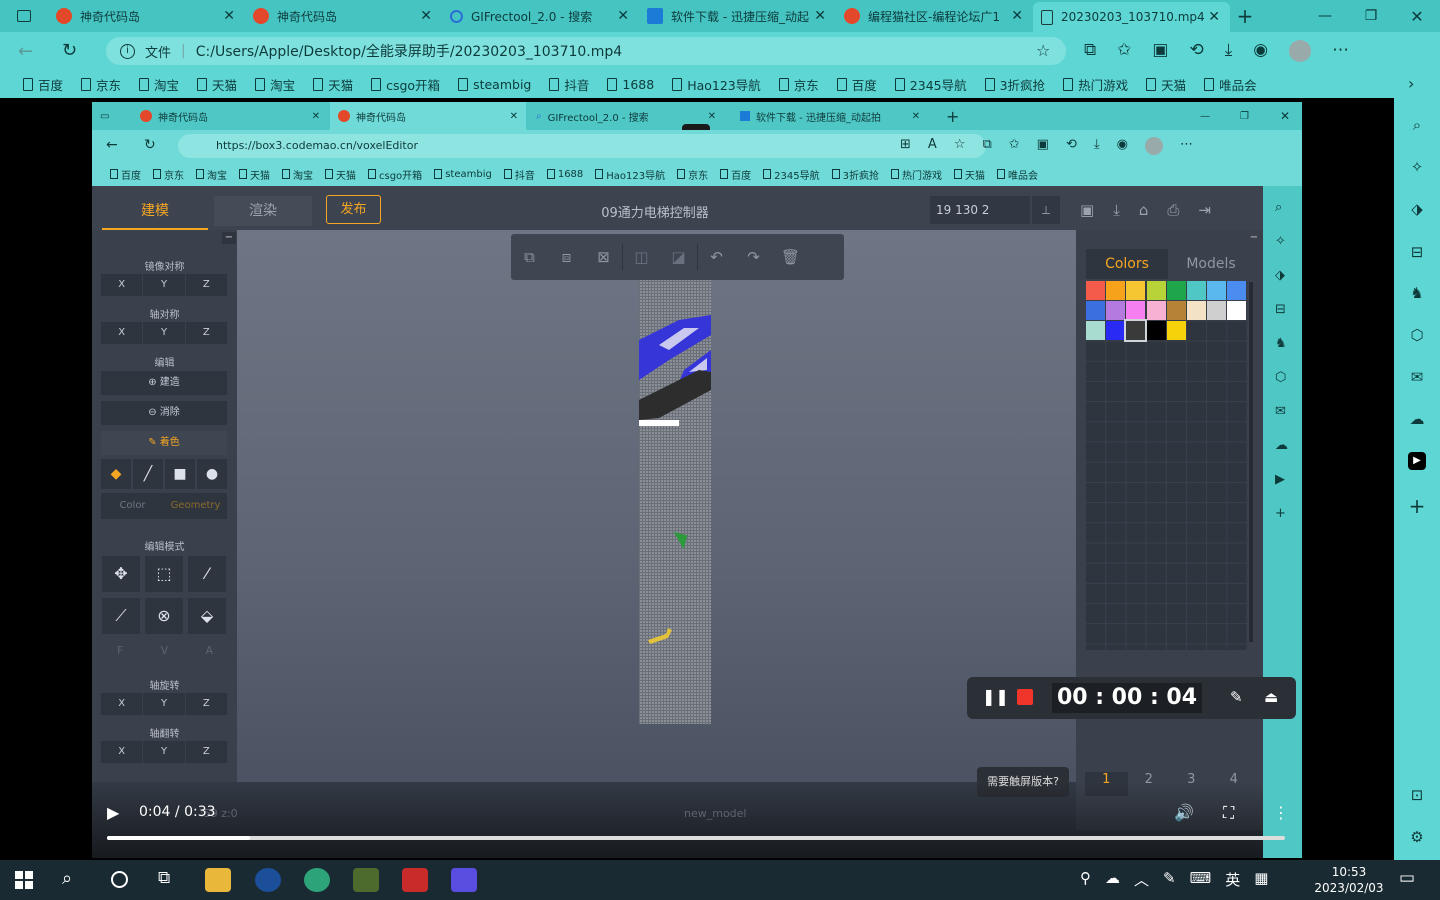 The image size is (1440, 900). Describe the element at coordinates (200, 174) in the screenshot. I see `page-icon` at that location.